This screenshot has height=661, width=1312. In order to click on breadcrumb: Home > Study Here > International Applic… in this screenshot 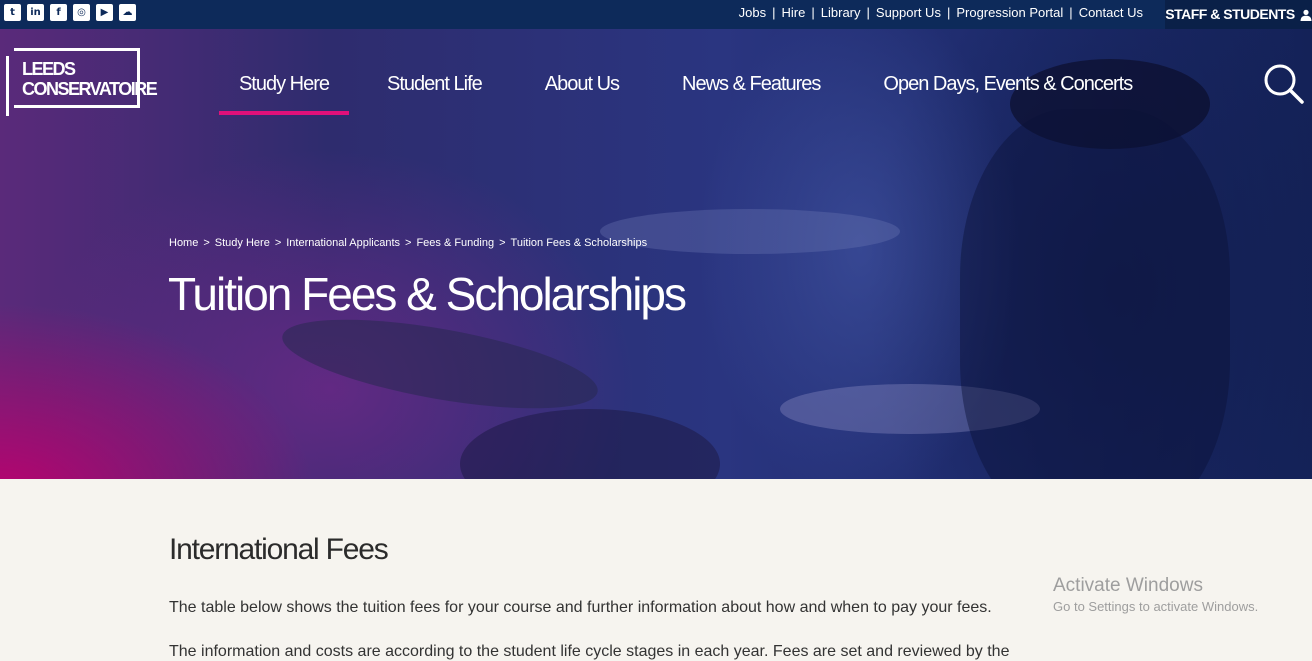, I will do `click(408, 243)`.